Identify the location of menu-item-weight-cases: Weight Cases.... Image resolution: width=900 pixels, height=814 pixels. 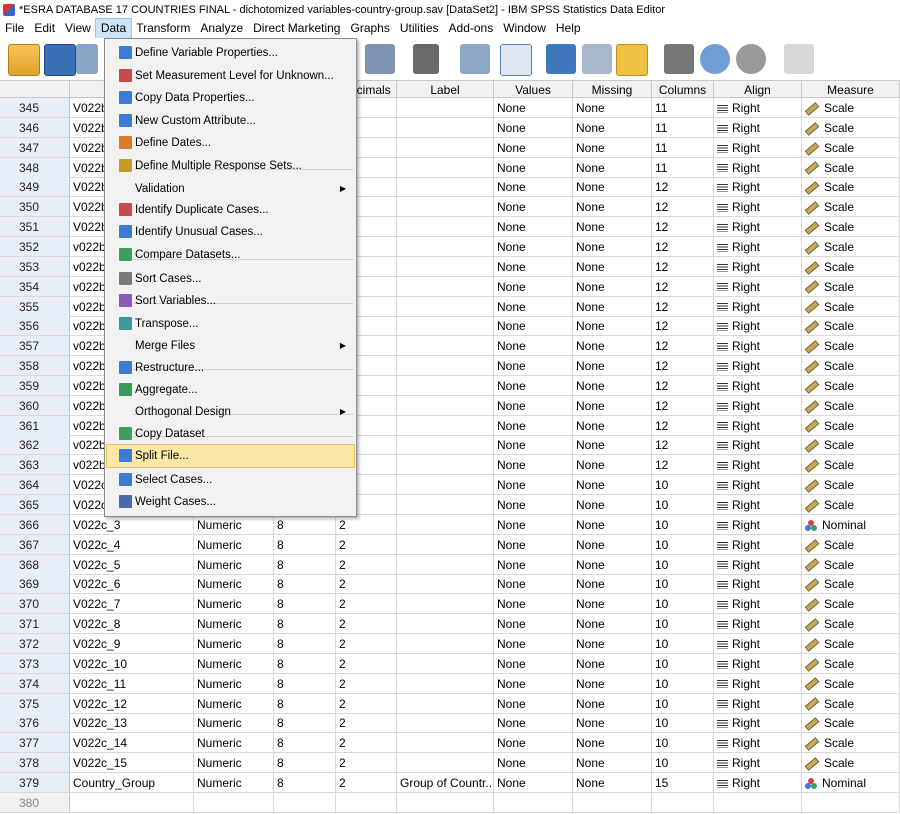
(230, 502).